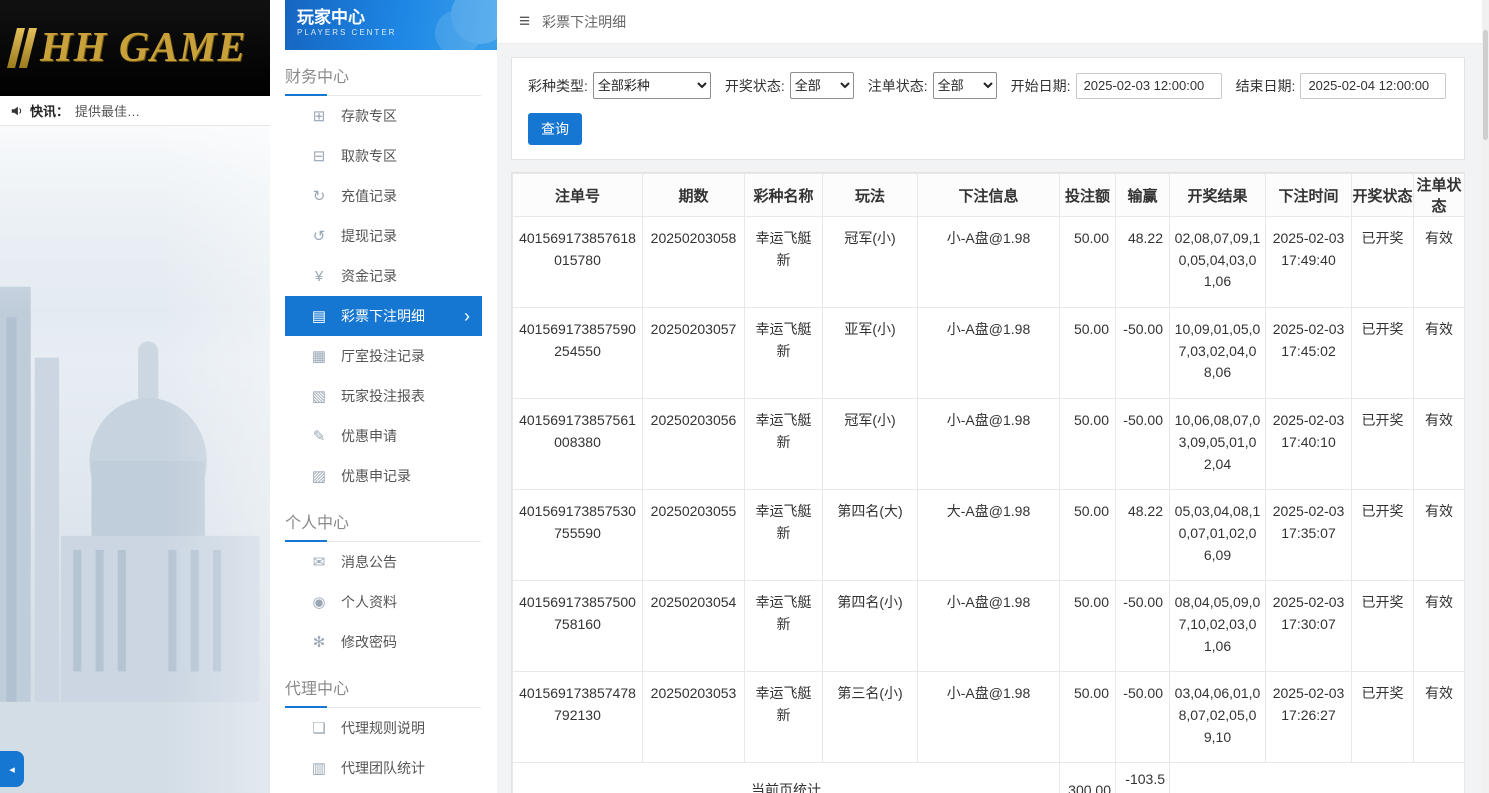 Image resolution: width=1489 pixels, height=793 pixels. Describe the element at coordinates (319, 728) in the screenshot. I see `agent-rules-icon: ❏` at that location.